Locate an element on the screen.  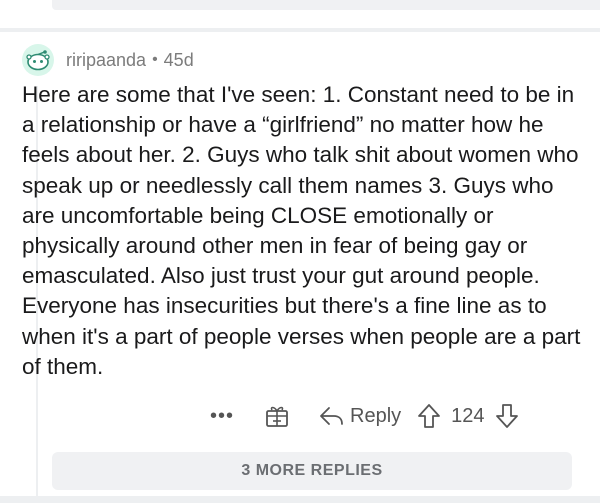
reply-button: Reply is located at coordinates (359, 416).